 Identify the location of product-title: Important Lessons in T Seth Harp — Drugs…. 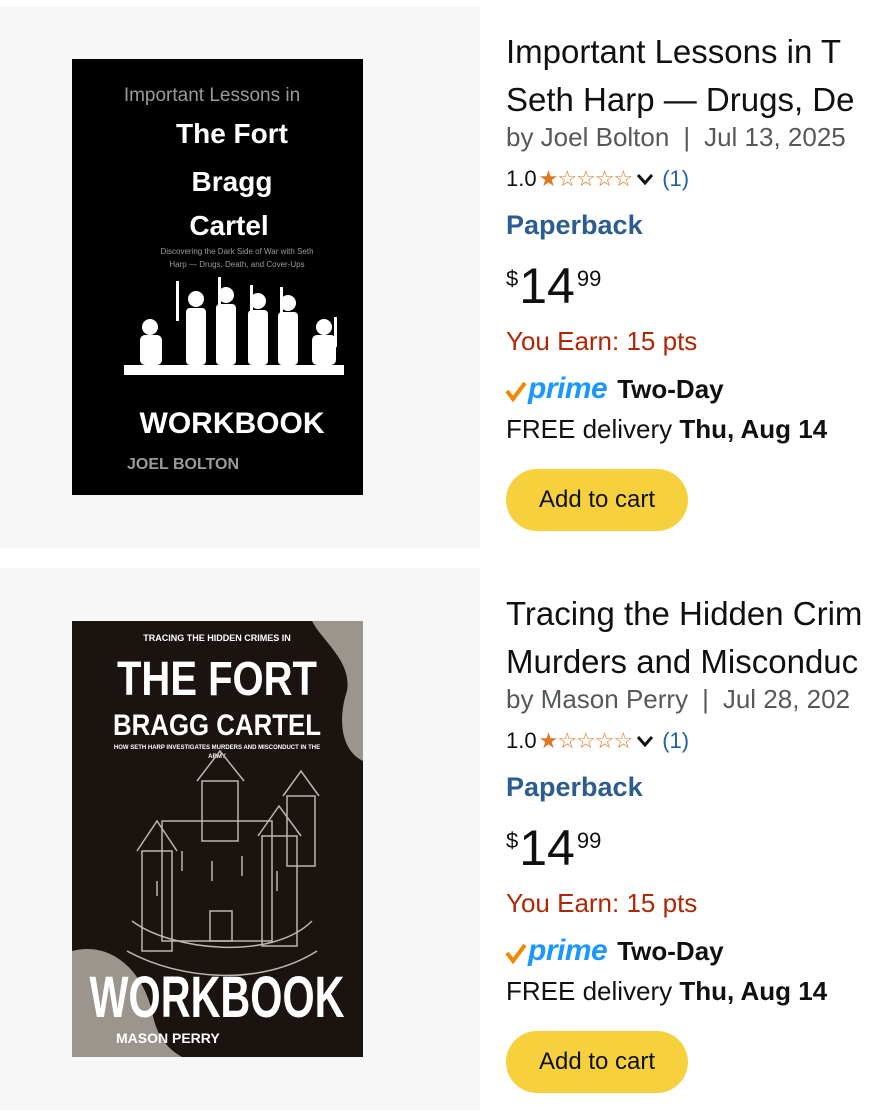
(692, 76).